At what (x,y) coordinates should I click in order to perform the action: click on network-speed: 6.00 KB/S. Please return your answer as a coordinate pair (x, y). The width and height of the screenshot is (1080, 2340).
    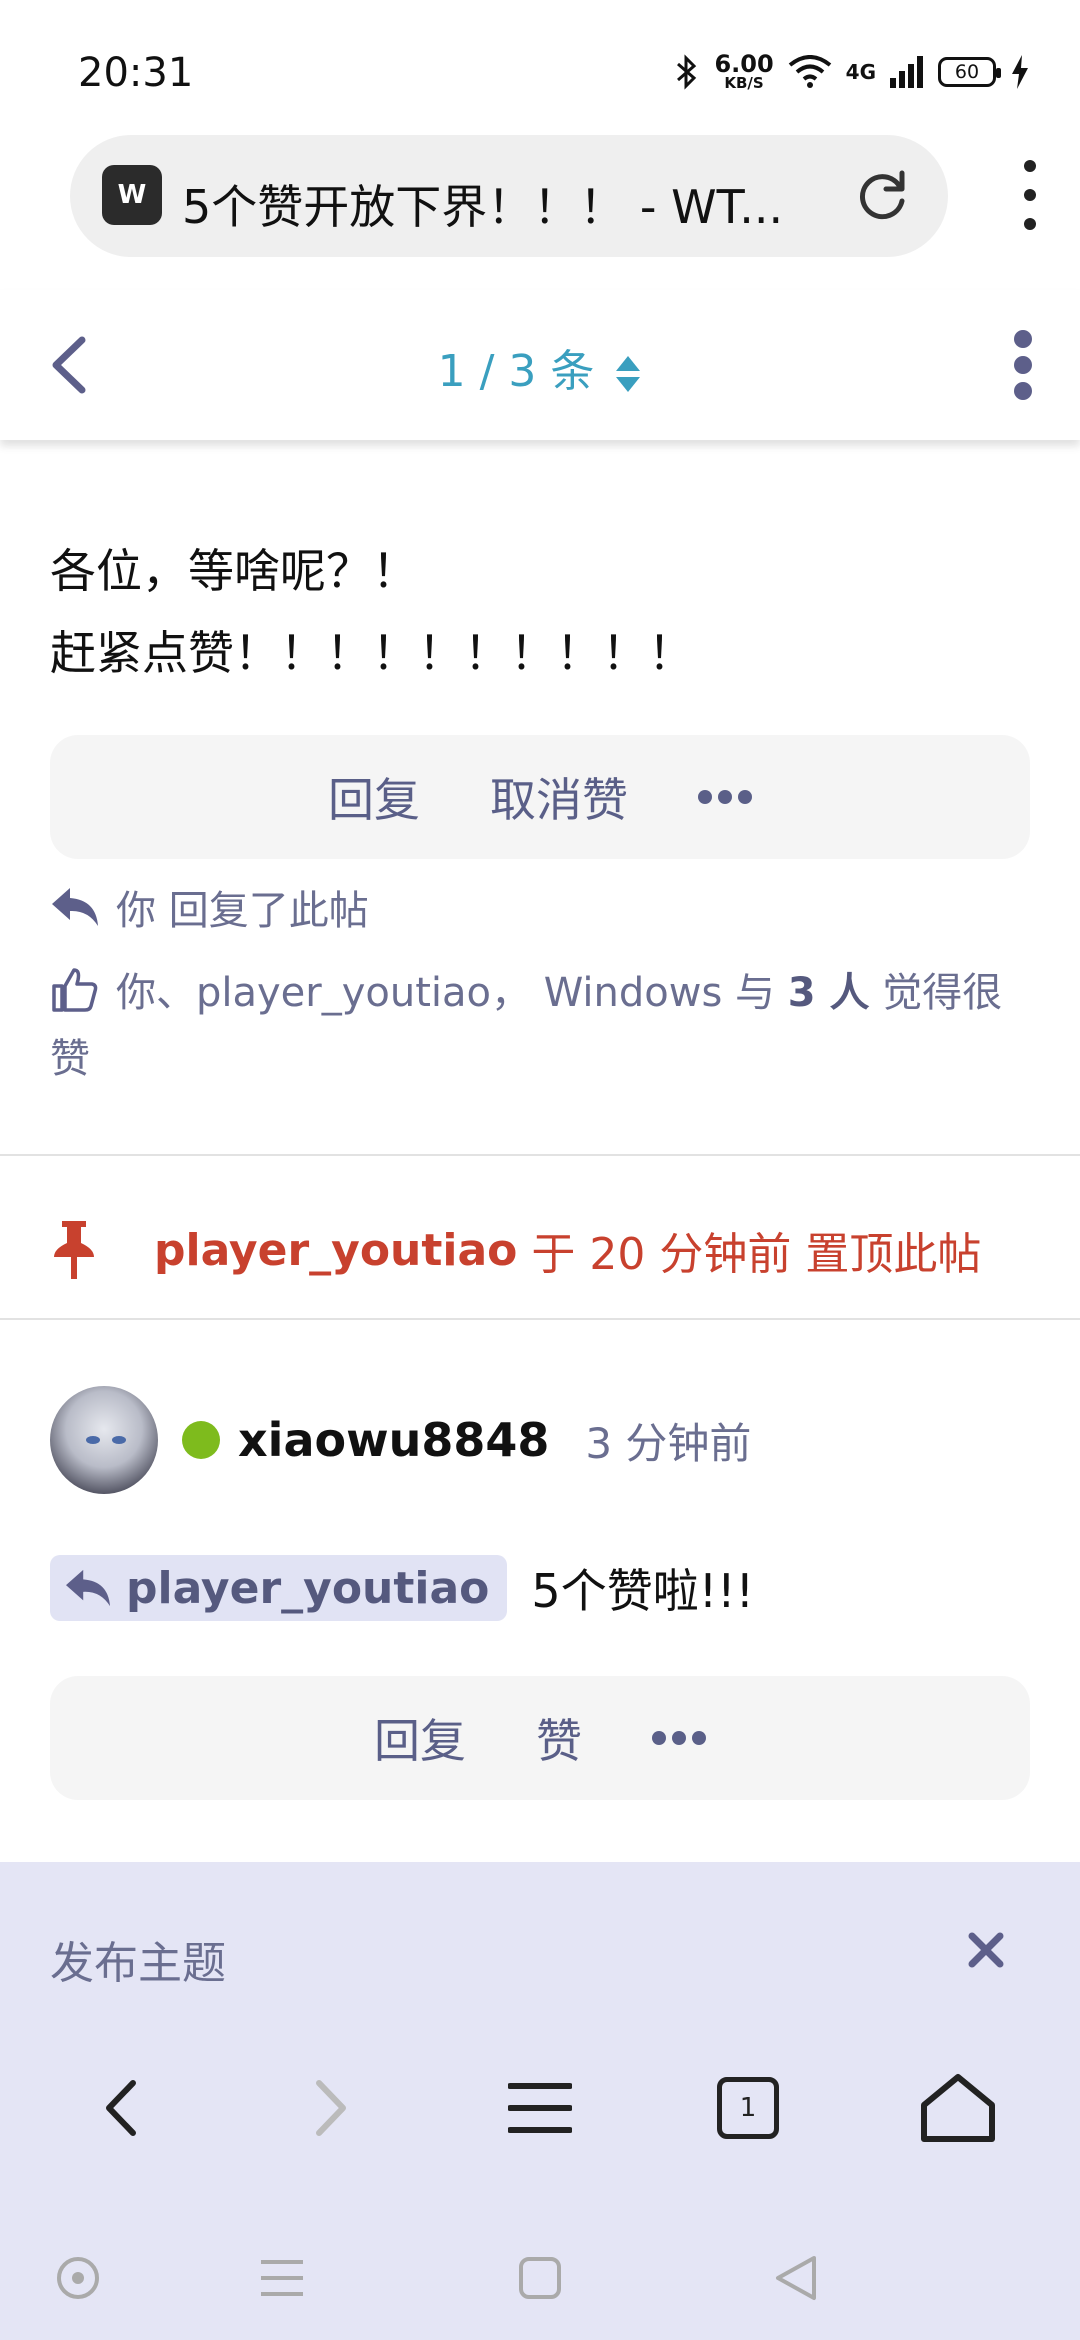
    Looking at the image, I should click on (744, 71).